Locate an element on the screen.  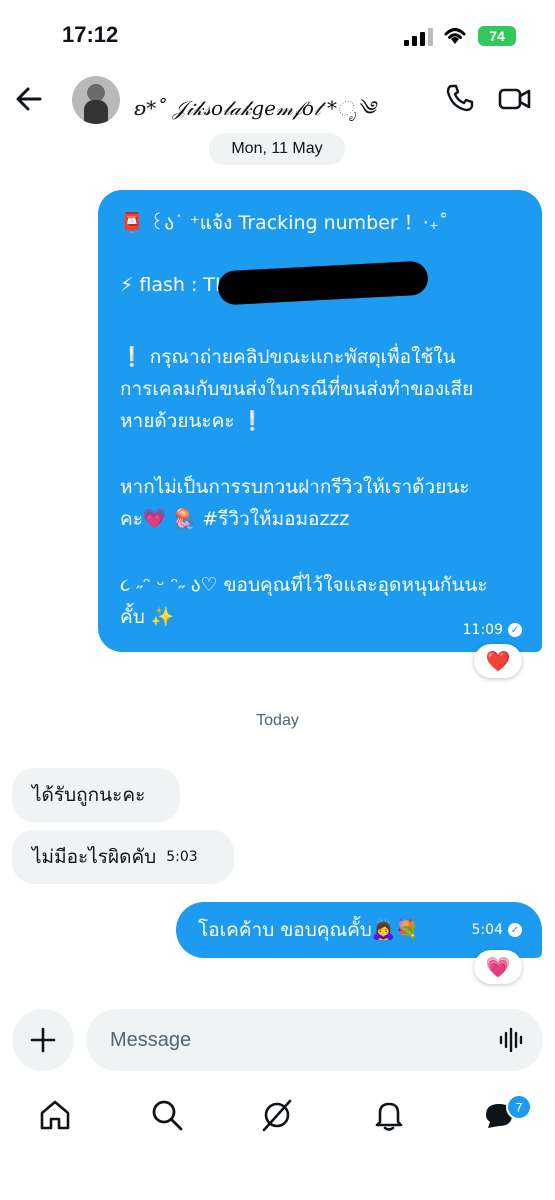
message-line: หากไม่เป็นการรบกวนฝากรีวิวให้เราด้วยนะ is located at coordinates (295, 487).